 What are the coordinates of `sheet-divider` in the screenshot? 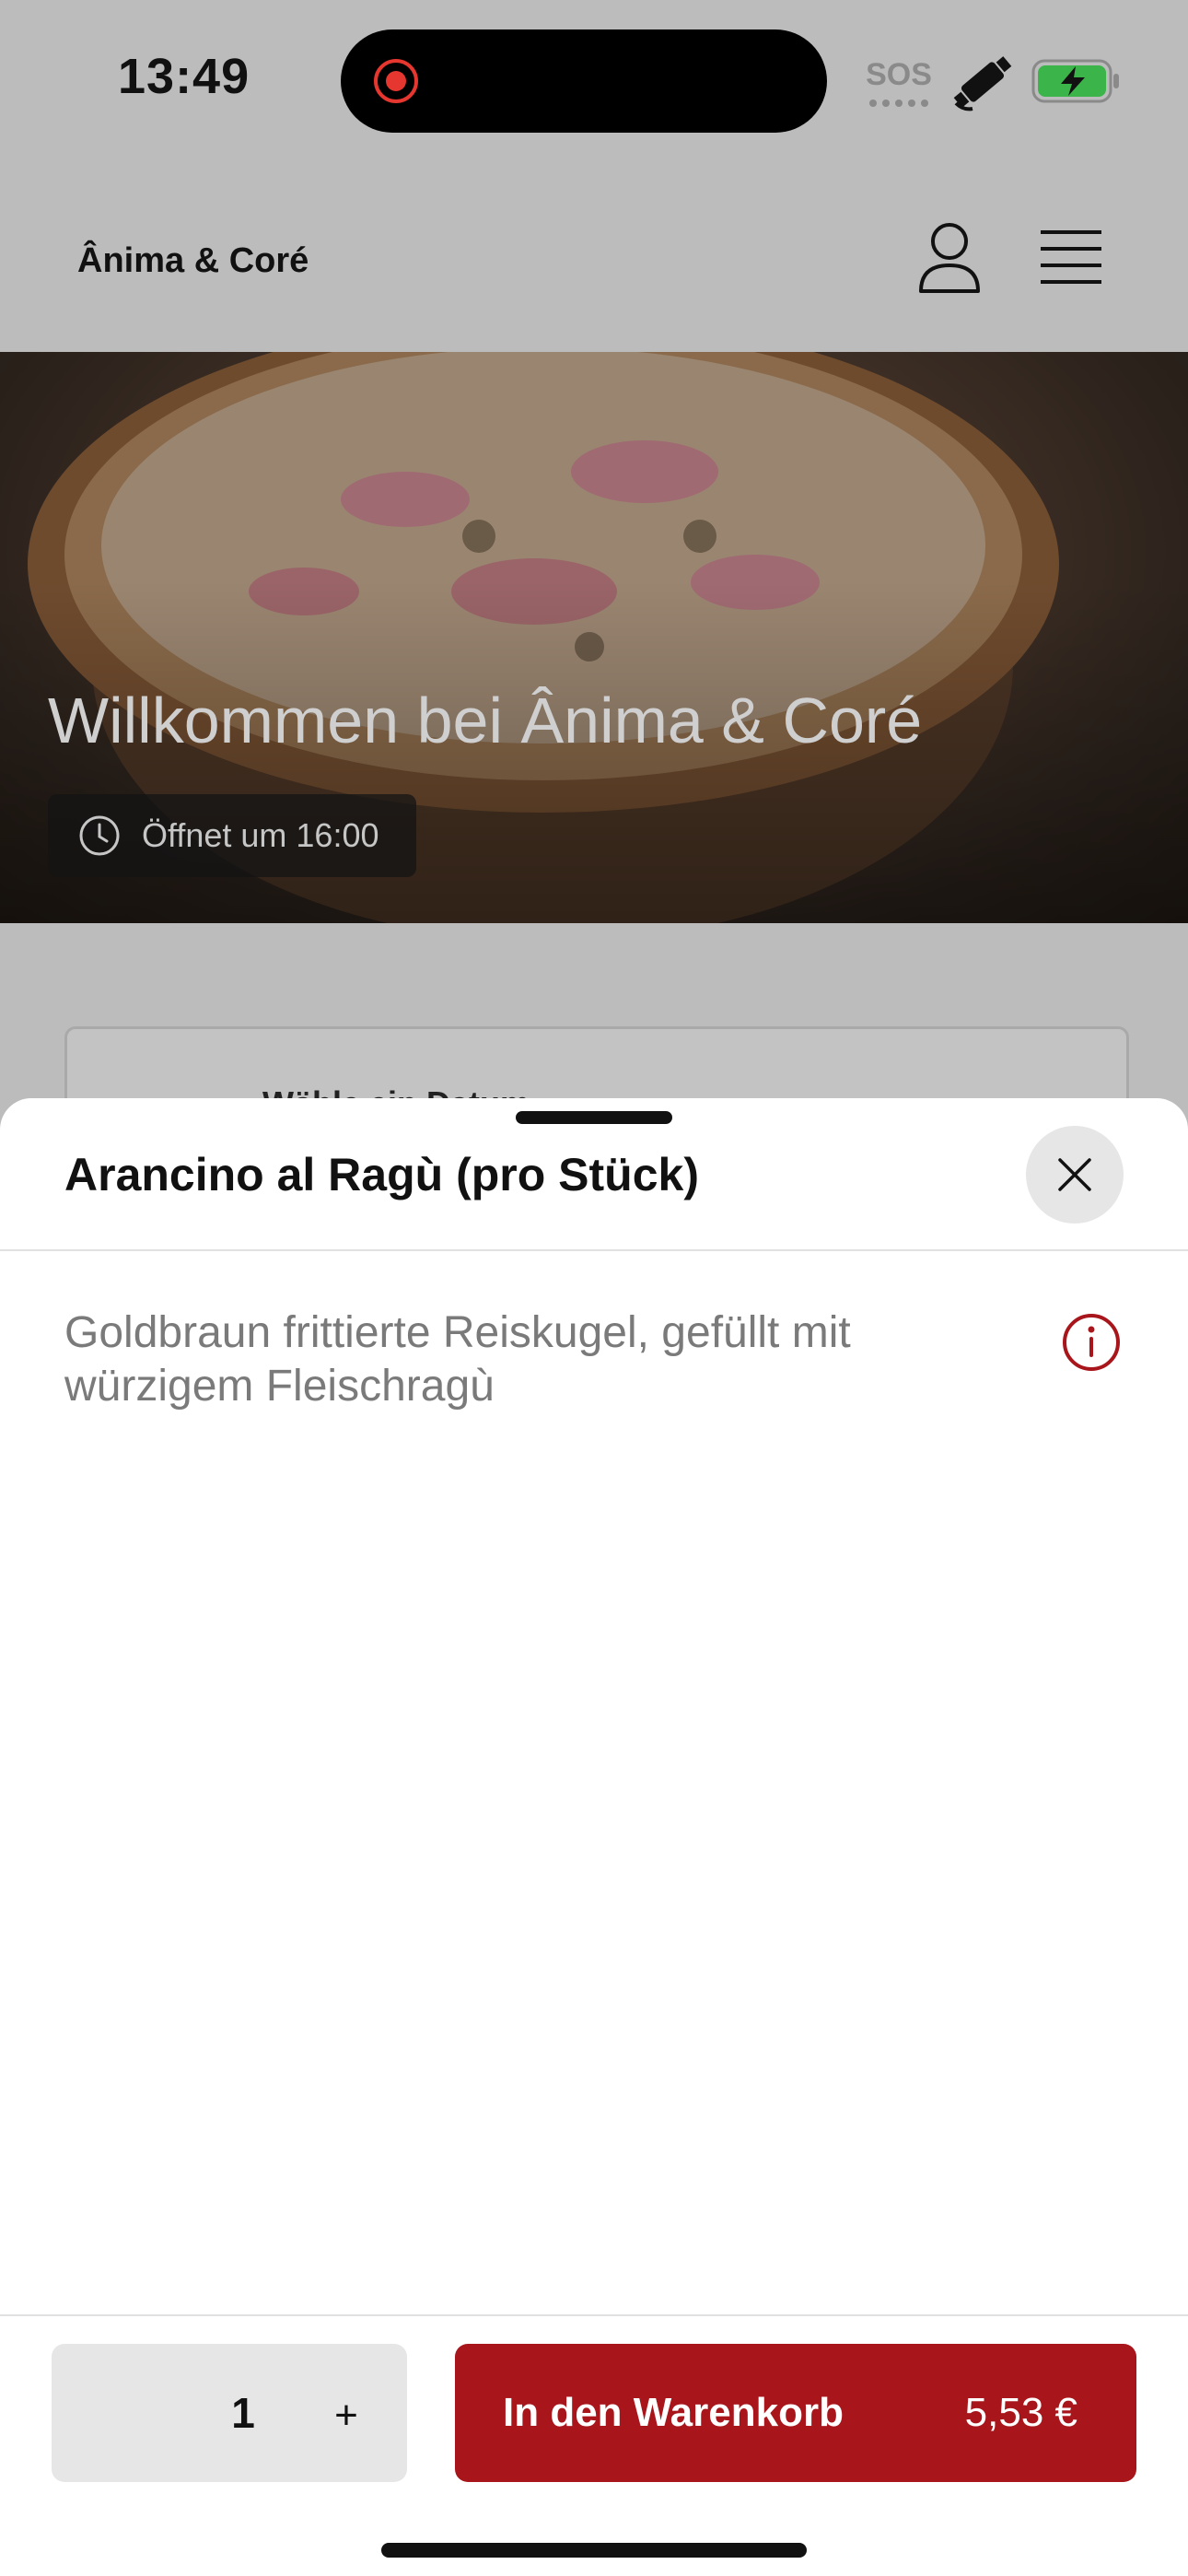 It's located at (594, 1250).